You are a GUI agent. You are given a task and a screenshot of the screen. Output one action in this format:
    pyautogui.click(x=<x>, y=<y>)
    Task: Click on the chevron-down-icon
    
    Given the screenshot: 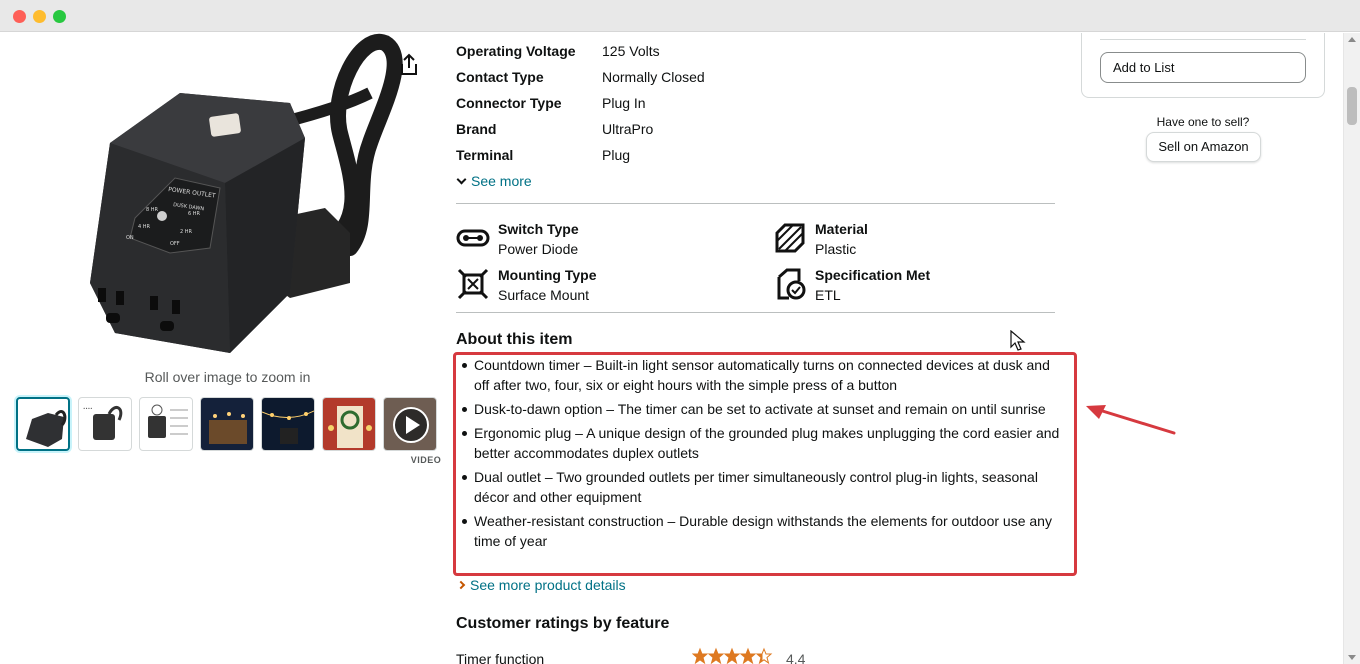 What is the action you would take?
    pyautogui.click(x=461, y=179)
    